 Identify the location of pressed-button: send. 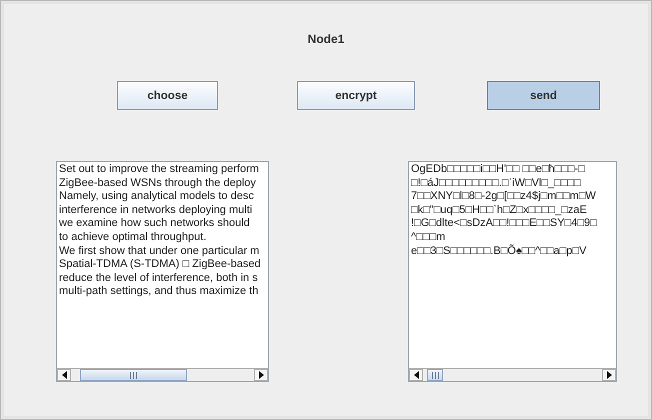
(543, 95).